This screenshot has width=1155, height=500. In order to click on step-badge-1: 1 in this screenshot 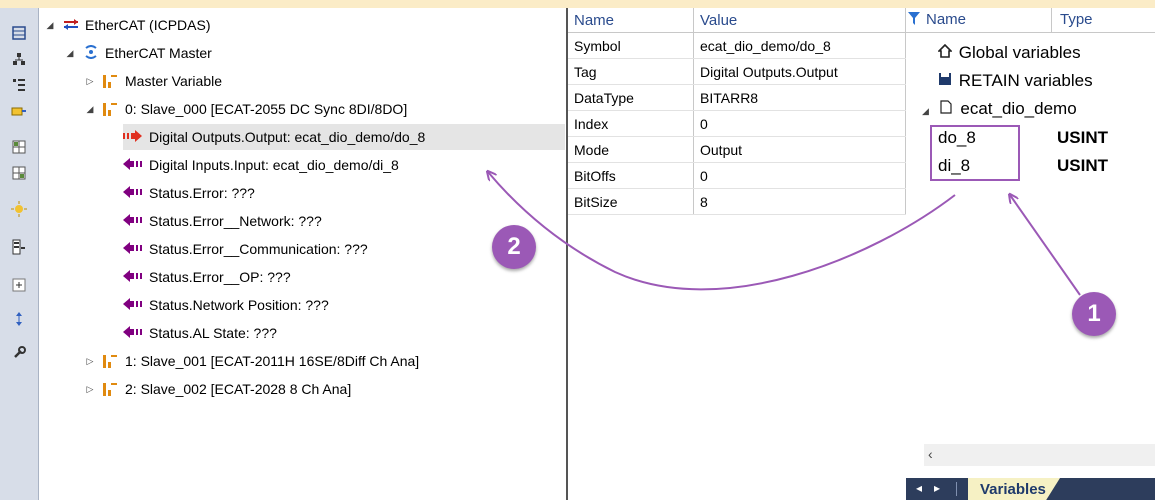, I will do `click(1094, 314)`.